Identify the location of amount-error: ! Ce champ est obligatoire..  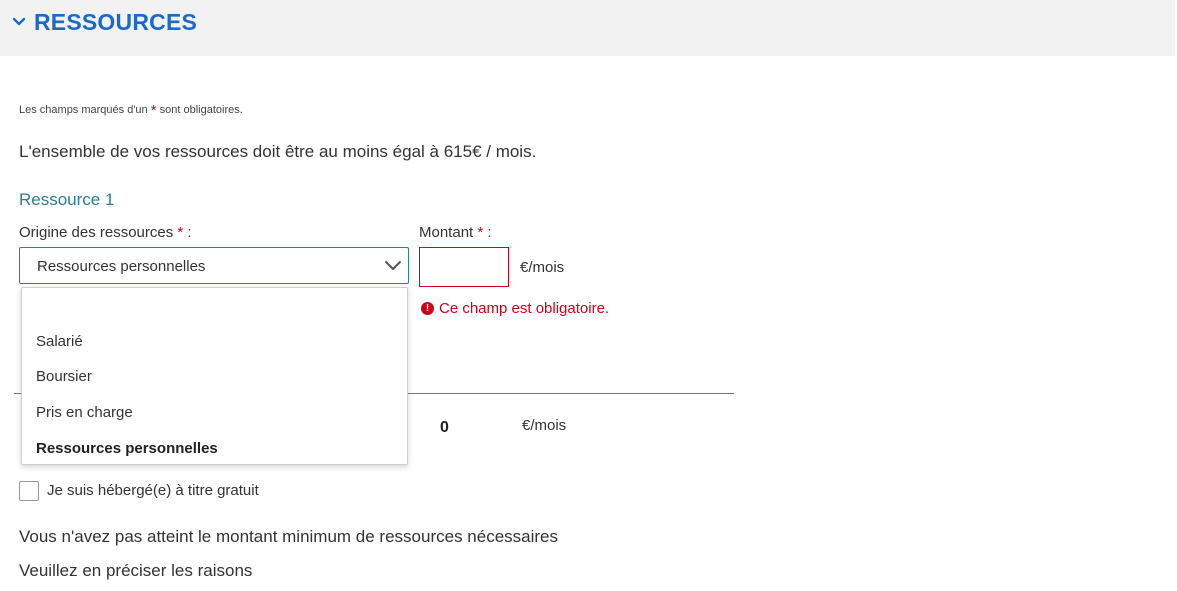
(515, 308).